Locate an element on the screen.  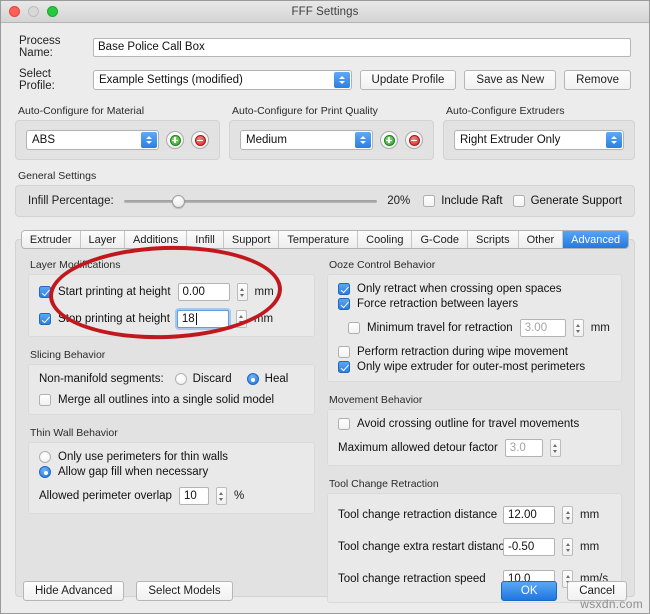
extruders-dropdown: Right Extruder Only is located at coordinates (539, 140).